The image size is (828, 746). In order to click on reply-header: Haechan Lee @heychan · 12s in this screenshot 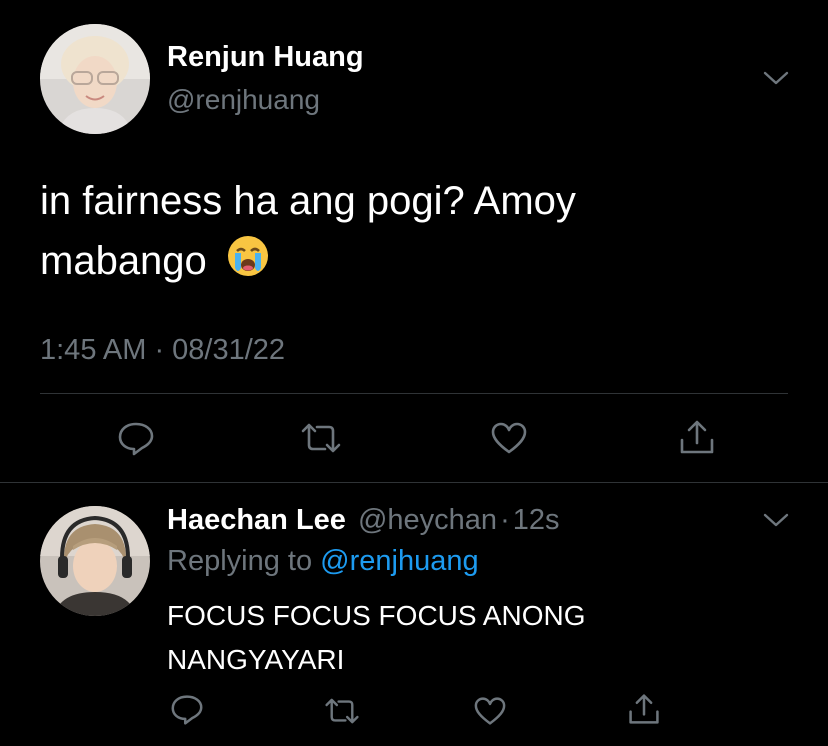, I will do `click(363, 520)`.